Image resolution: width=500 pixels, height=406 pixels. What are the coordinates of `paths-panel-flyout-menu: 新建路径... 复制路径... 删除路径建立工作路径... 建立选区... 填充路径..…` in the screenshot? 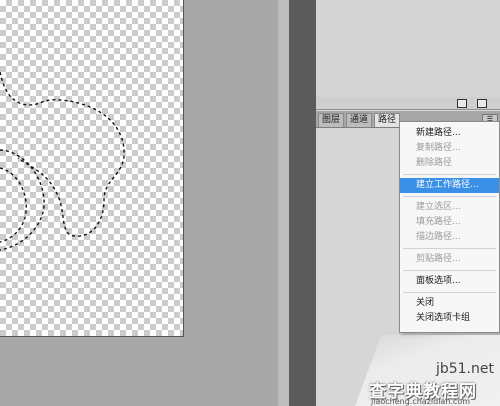 It's located at (449, 227).